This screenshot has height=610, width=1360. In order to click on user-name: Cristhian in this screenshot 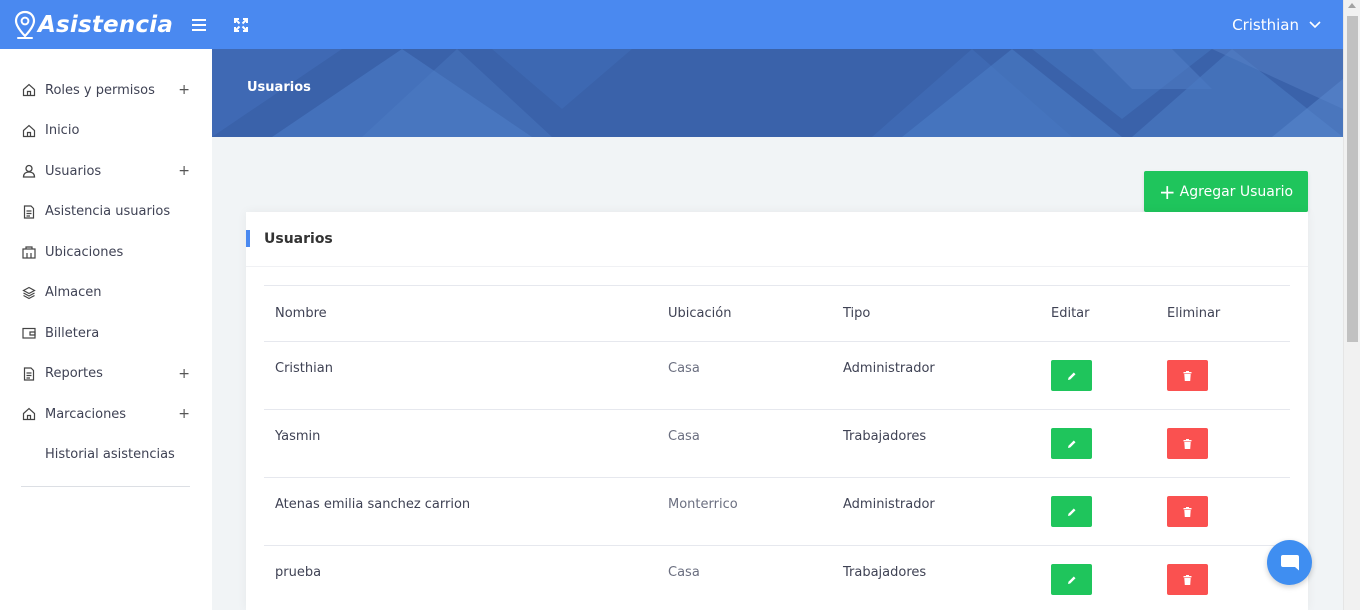, I will do `click(1265, 24)`.